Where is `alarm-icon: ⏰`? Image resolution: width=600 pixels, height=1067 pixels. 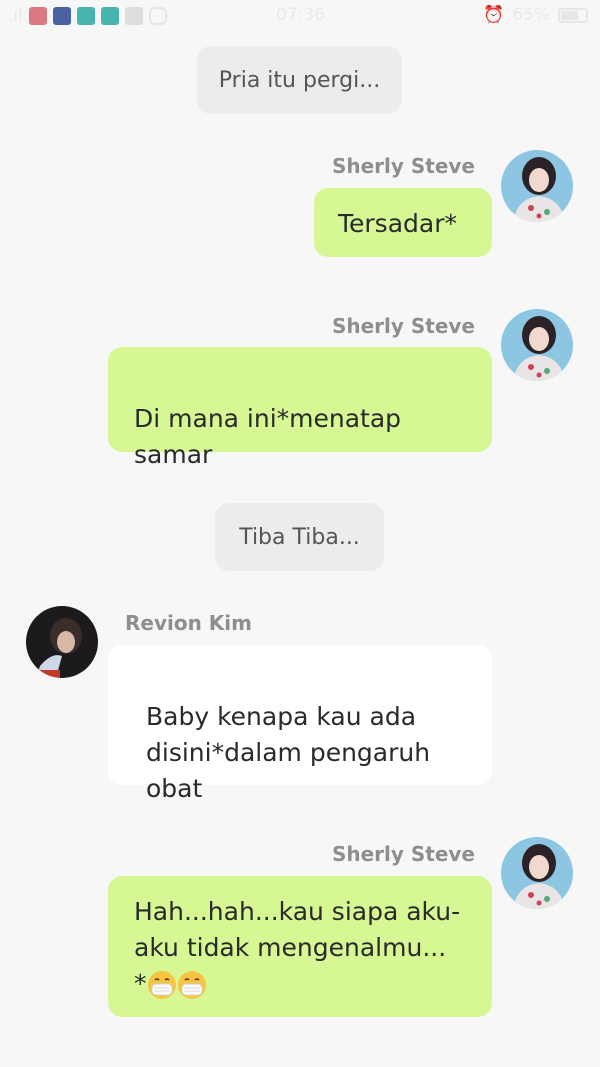
alarm-icon: ⏰ is located at coordinates (494, 15).